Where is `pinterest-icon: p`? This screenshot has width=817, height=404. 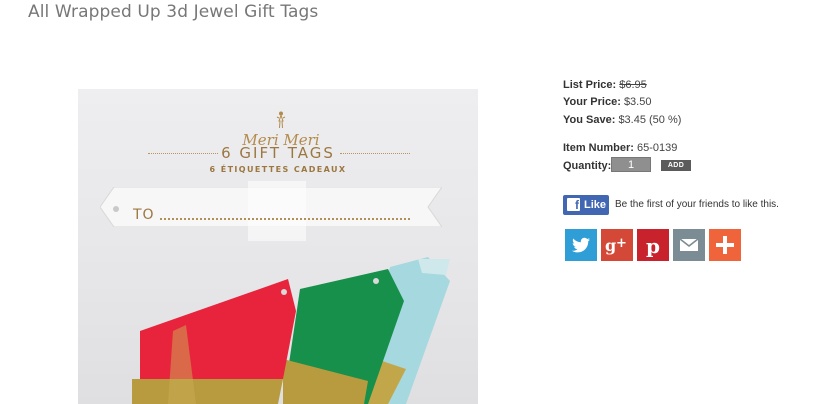
pinterest-icon: p is located at coordinates (653, 245).